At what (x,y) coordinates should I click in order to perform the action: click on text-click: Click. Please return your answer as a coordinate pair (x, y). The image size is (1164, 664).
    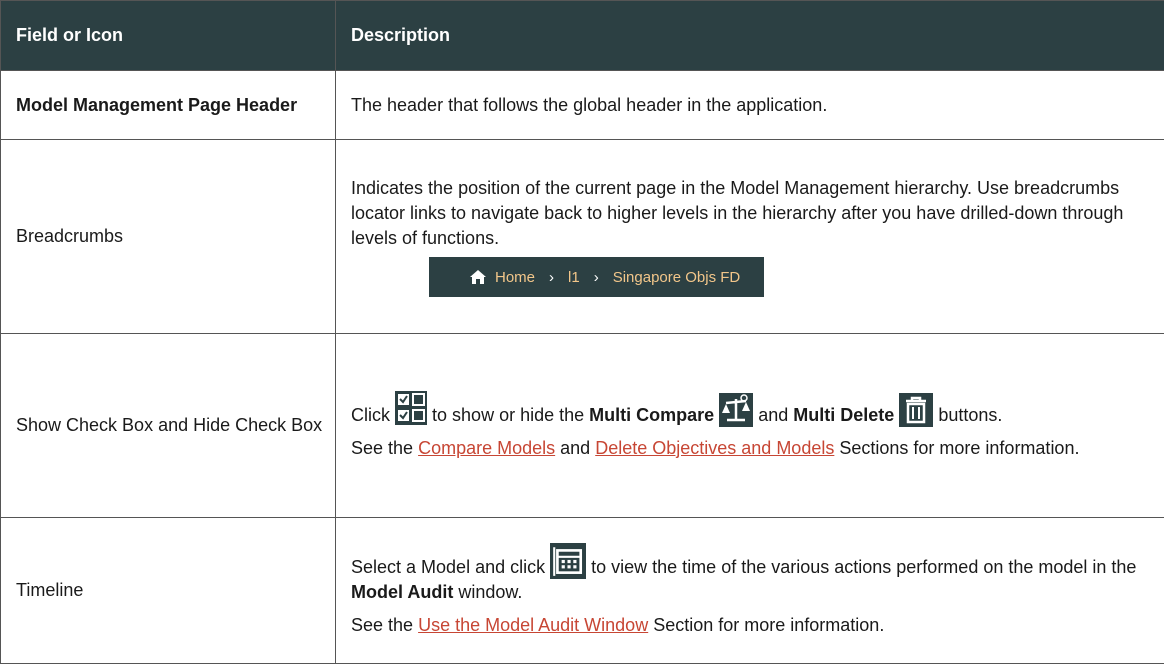
    Looking at the image, I should click on (370, 415).